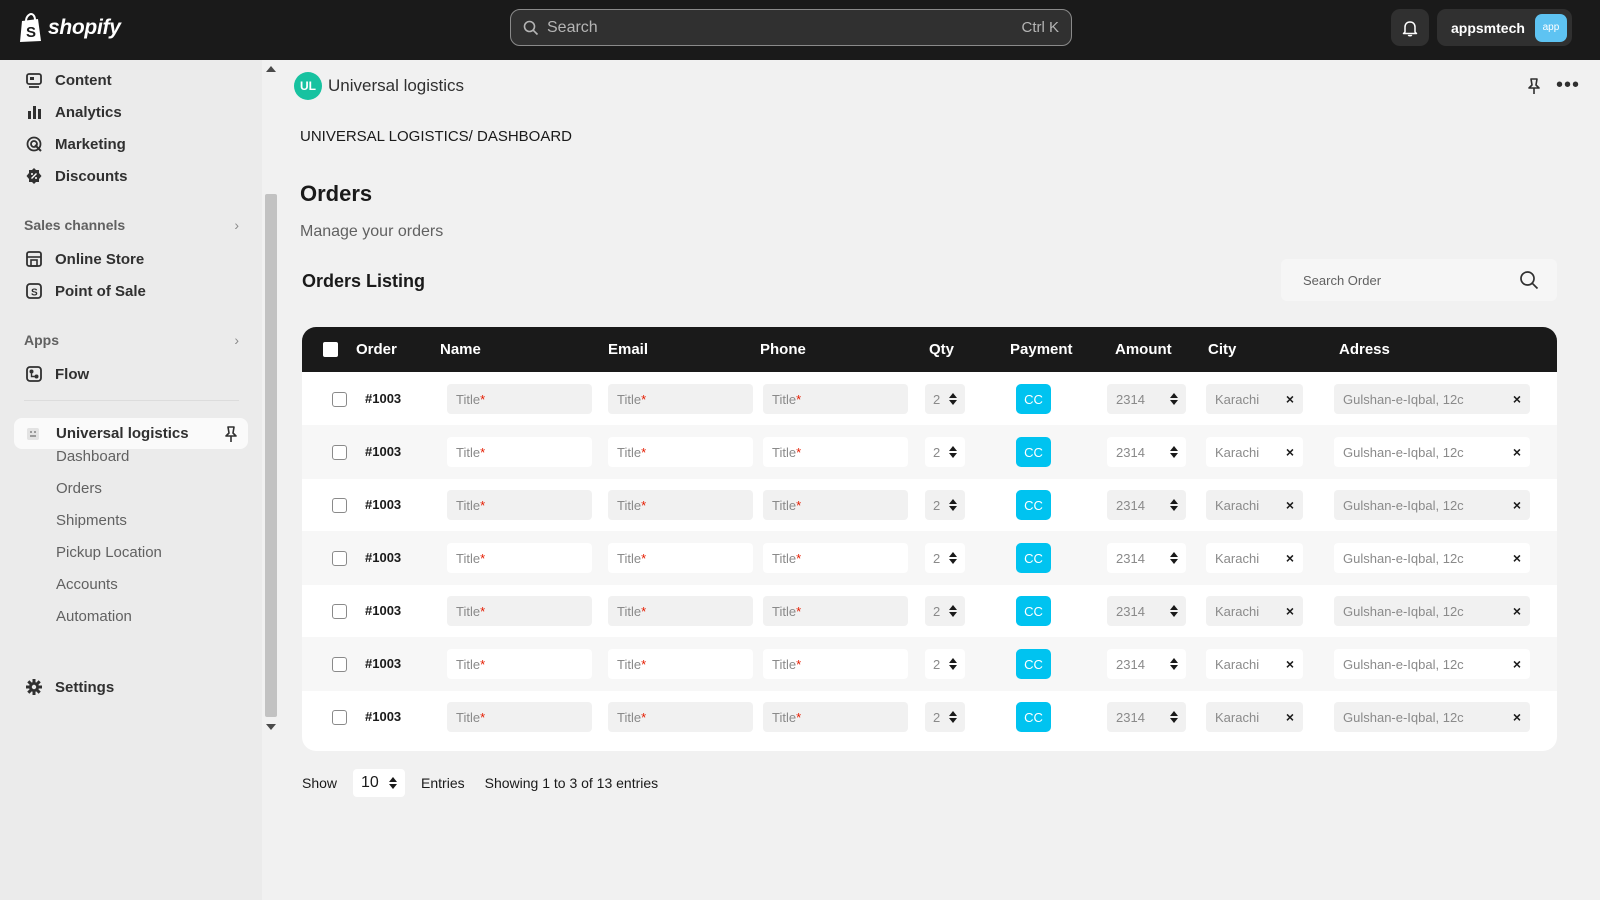 The height and width of the screenshot is (900, 1600). I want to click on sidebar-subitem-pickup-location: Pickup Location, so click(109, 552).